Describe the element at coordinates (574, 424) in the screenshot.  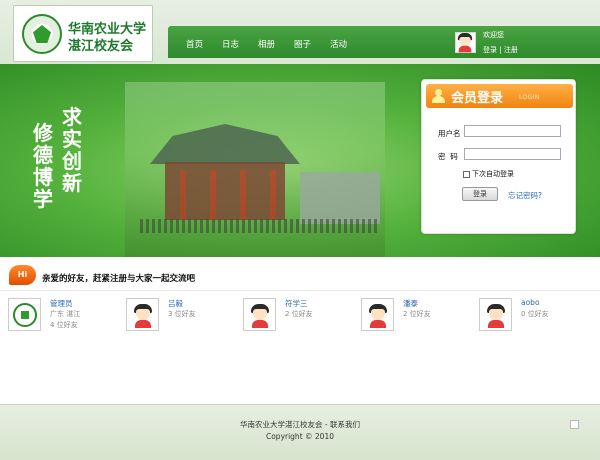
I see `back-to-top-icon` at that location.